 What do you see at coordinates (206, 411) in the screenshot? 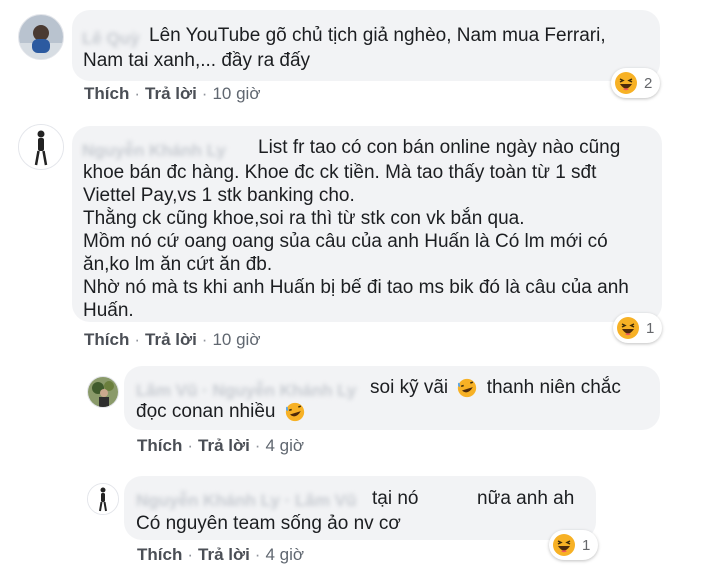
I see `reply-text: đọc conan nhiều` at bounding box center [206, 411].